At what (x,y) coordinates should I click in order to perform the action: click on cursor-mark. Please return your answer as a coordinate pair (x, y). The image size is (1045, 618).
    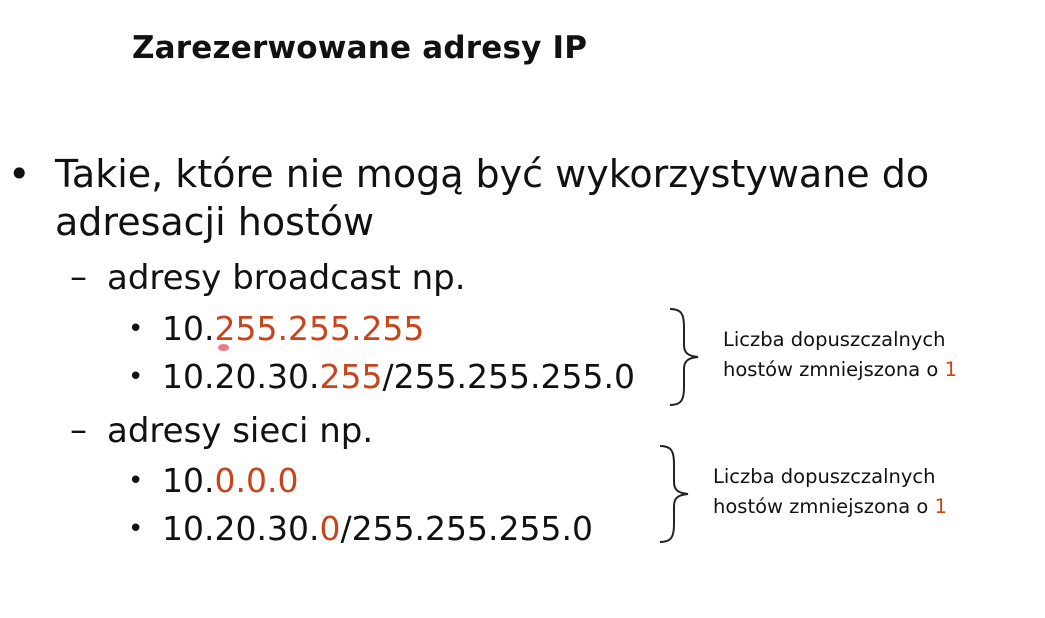
    Looking at the image, I should click on (223, 347).